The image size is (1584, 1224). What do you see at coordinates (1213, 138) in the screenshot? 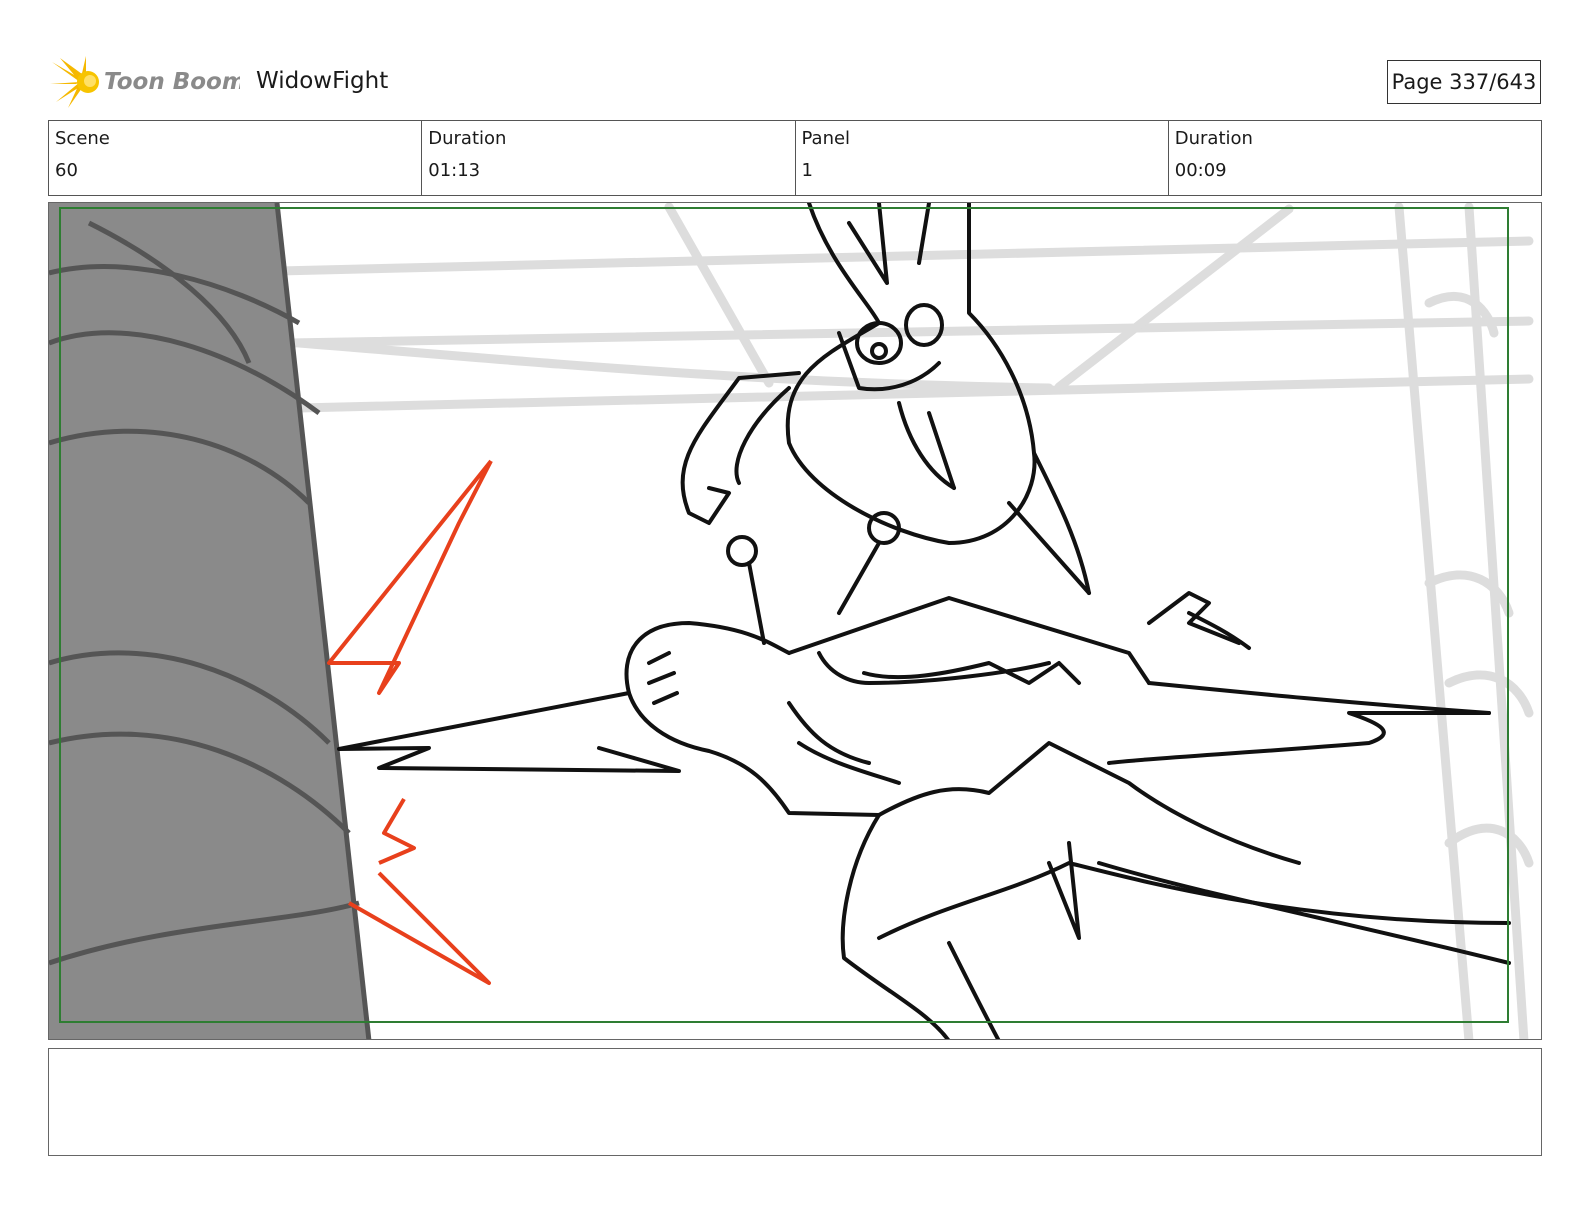
I see `panel-duration-label: Duration` at bounding box center [1213, 138].